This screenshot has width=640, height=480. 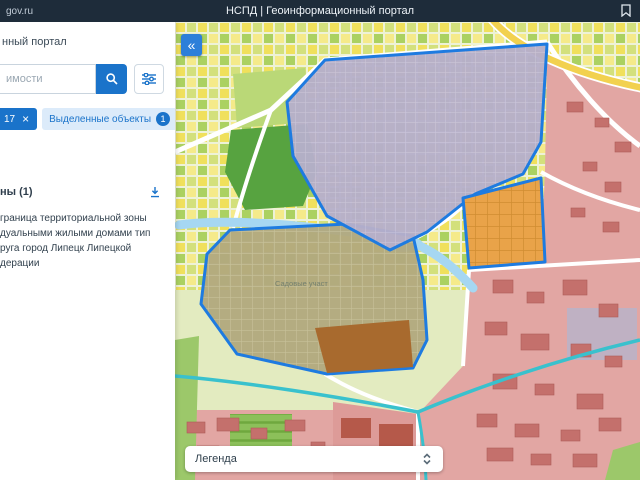 I want to click on search-input, so click(x=48, y=79).